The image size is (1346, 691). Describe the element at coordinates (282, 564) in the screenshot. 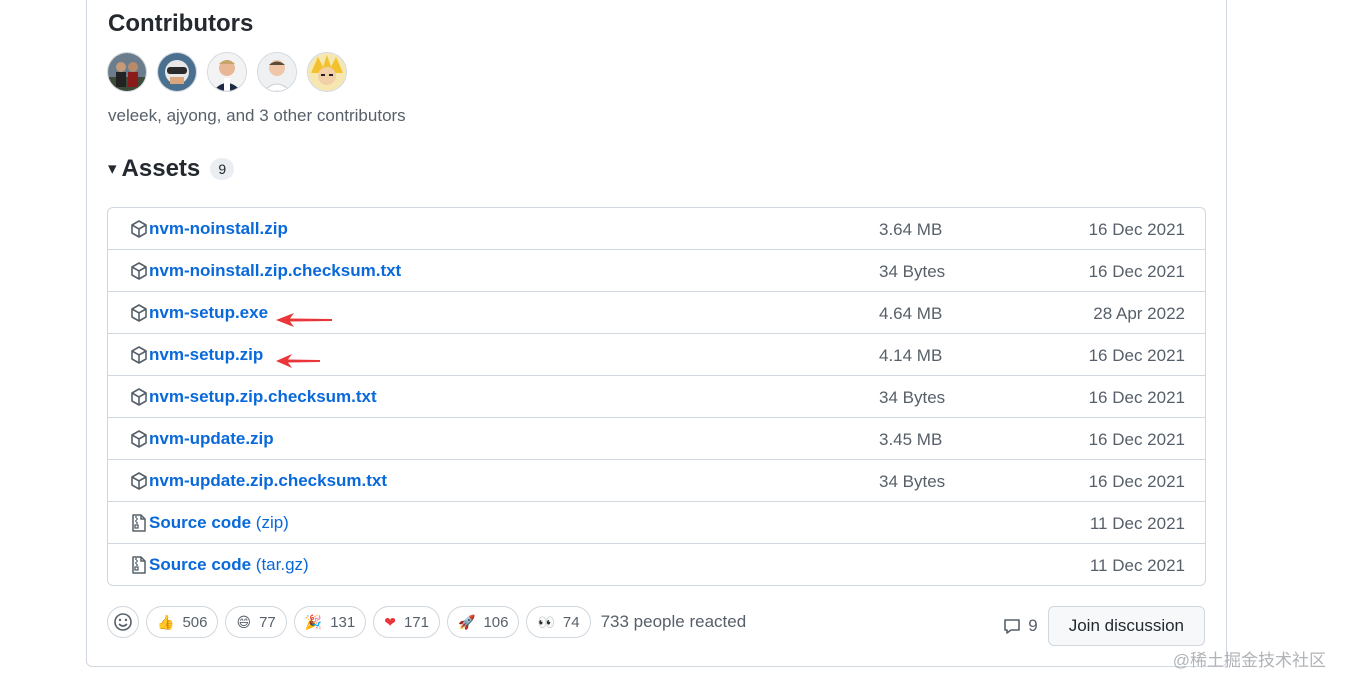

I see `asset-format: (tar.gz)` at that location.